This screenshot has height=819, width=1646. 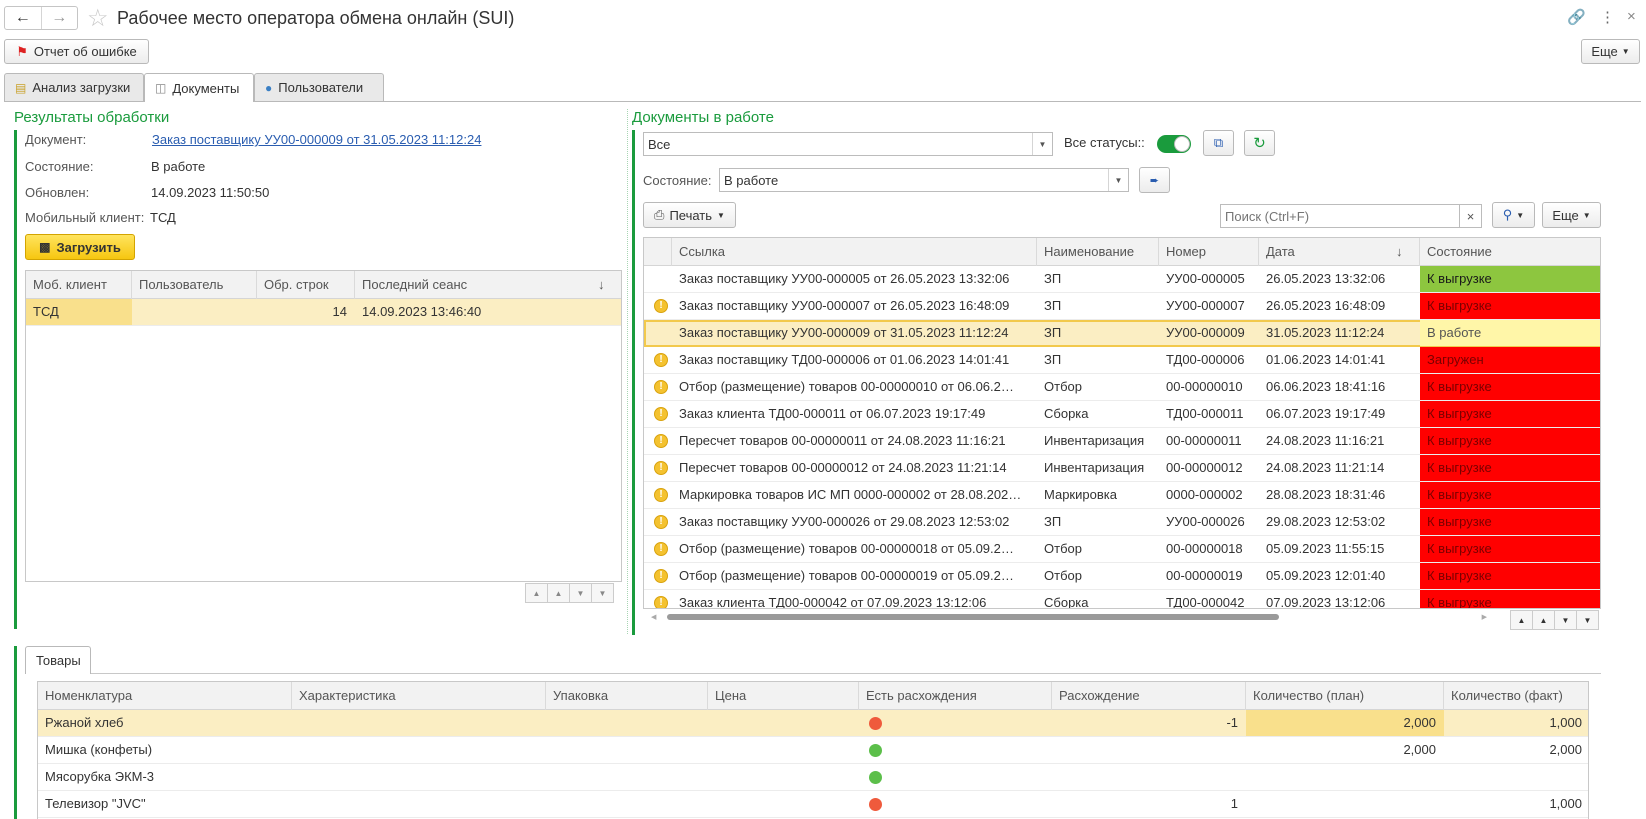 I want to click on load-button: ▩ Загрузить, so click(x=80, y=247).